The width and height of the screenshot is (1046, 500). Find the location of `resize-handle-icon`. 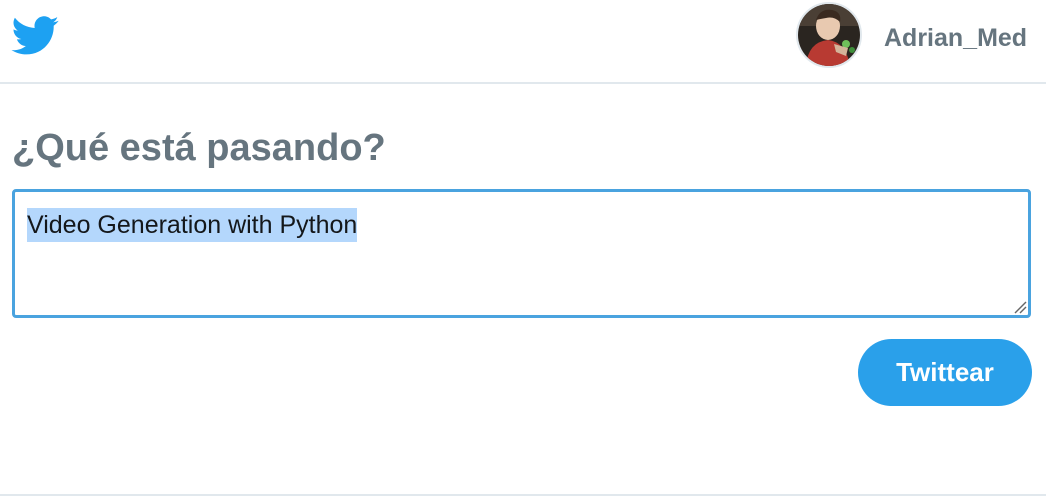

resize-handle-icon is located at coordinates (1020, 307).